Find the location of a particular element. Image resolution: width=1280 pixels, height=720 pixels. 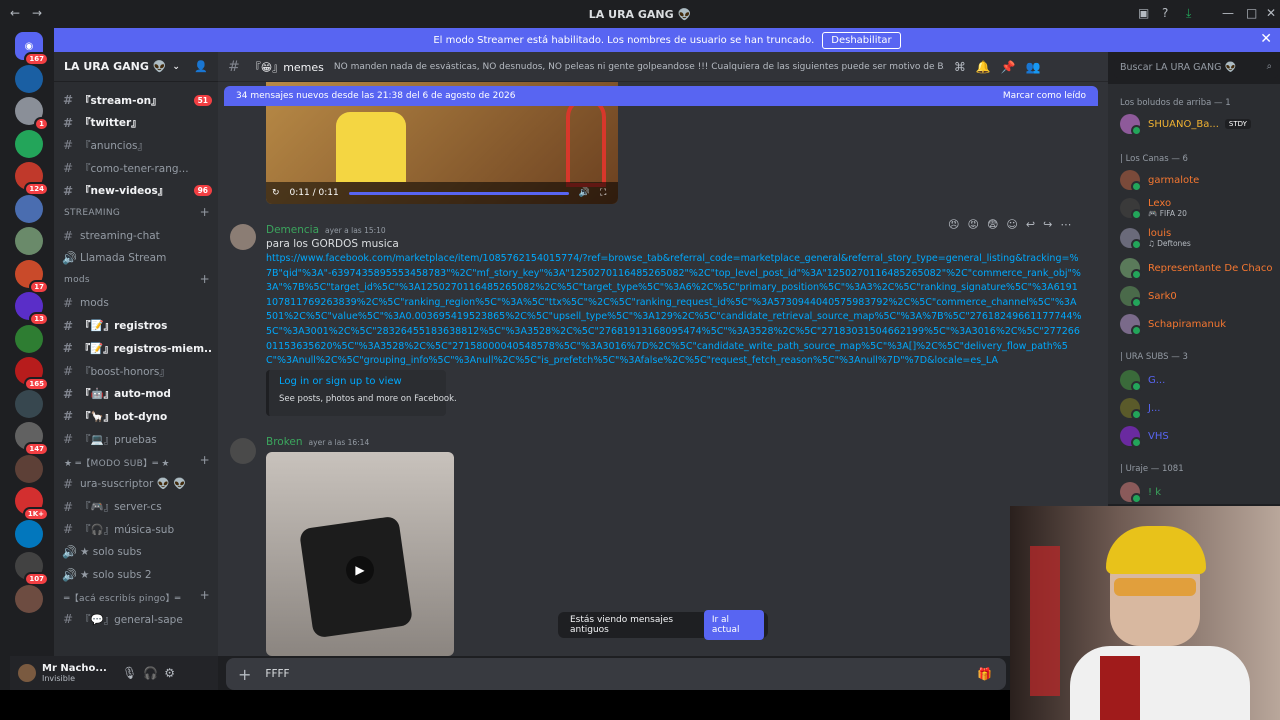

disable-streamer-button: Deshabilitar is located at coordinates (861, 40).